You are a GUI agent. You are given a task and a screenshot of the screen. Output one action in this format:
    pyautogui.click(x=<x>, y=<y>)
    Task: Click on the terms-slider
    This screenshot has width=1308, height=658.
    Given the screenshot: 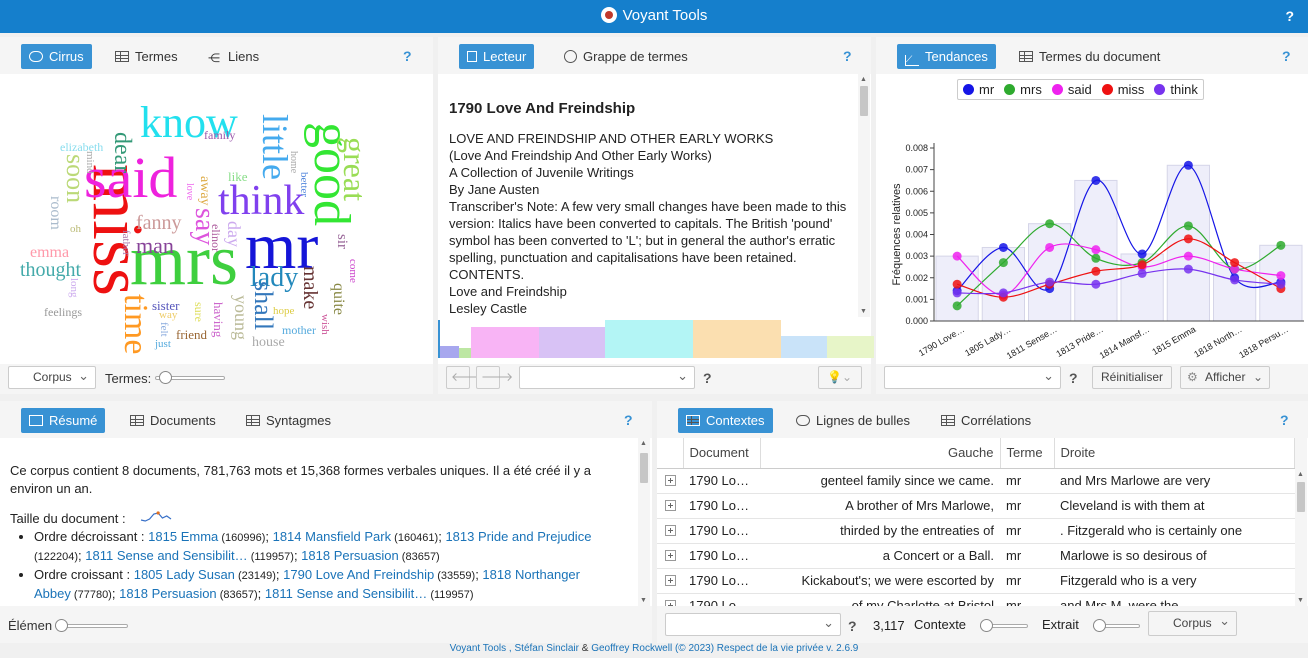 What is the action you would take?
    pyautogui.click(x=190, y=377)
    